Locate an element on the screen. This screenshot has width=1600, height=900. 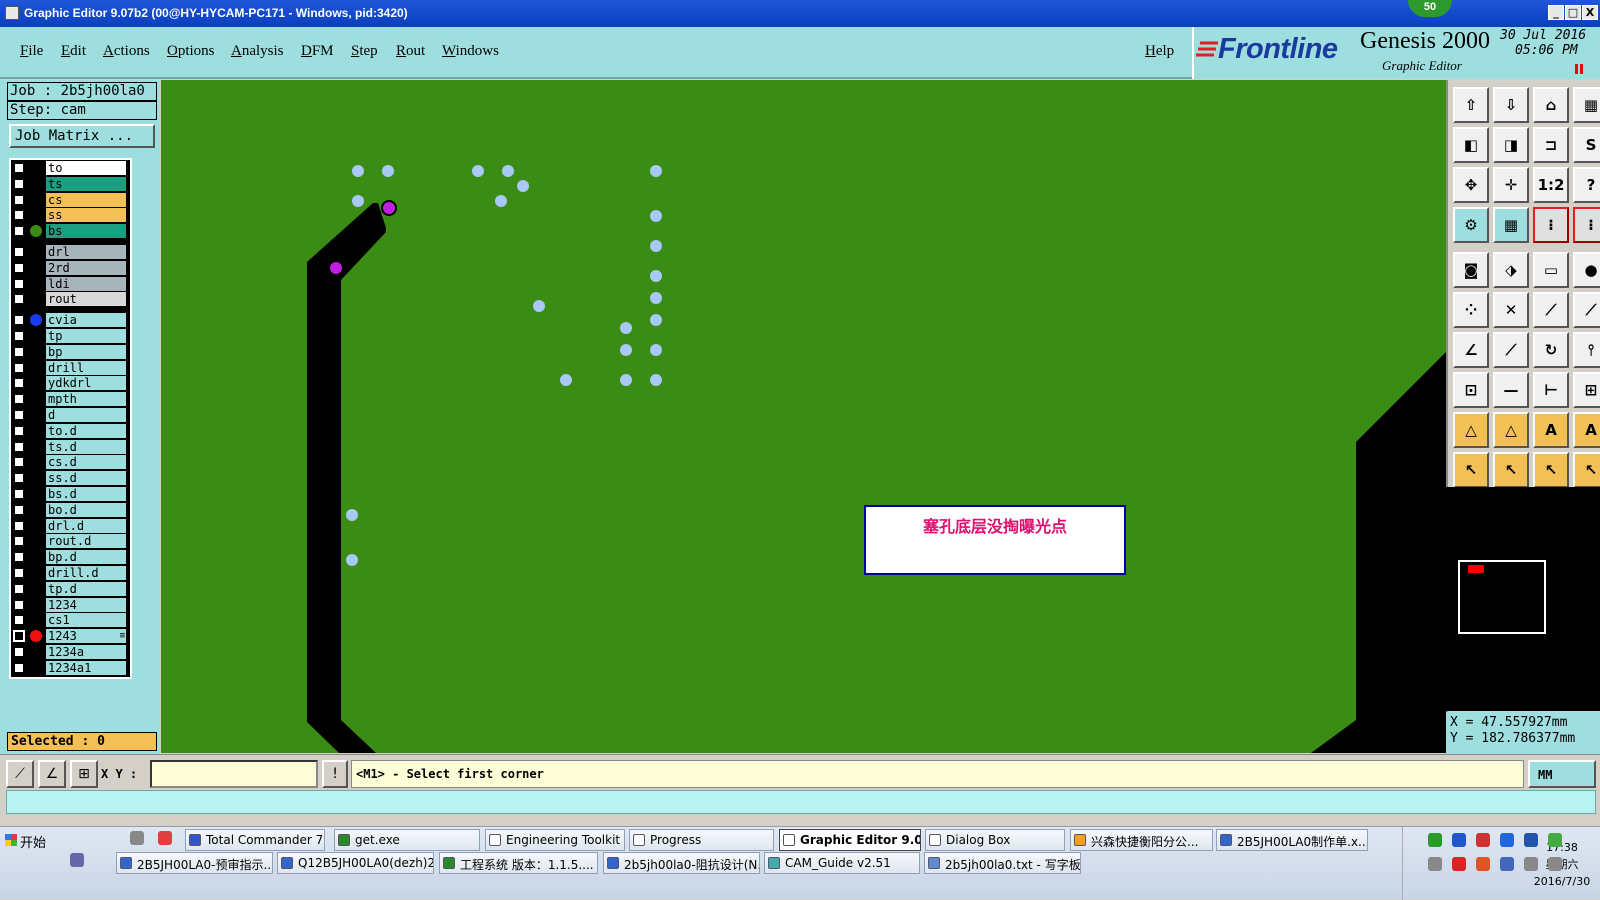
layer-row-bs: bs is located at coordinates (70, 231).